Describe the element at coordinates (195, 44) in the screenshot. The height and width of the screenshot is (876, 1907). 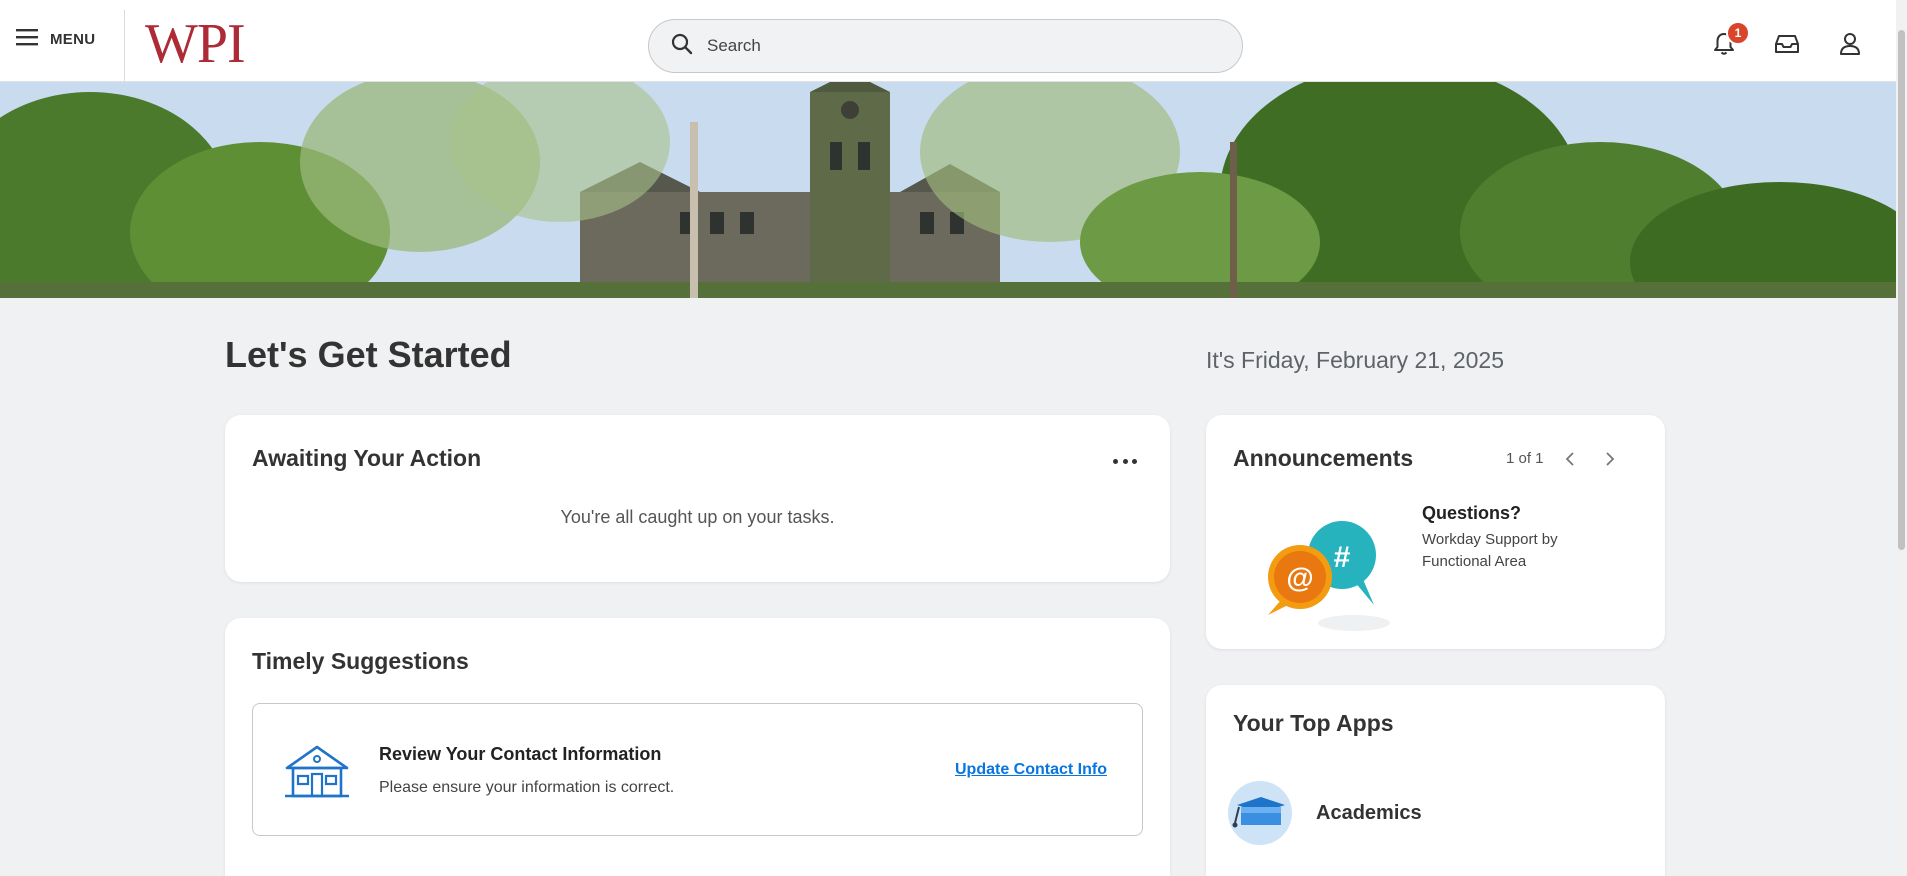
I see `wpi-logo: WPI` at that location.